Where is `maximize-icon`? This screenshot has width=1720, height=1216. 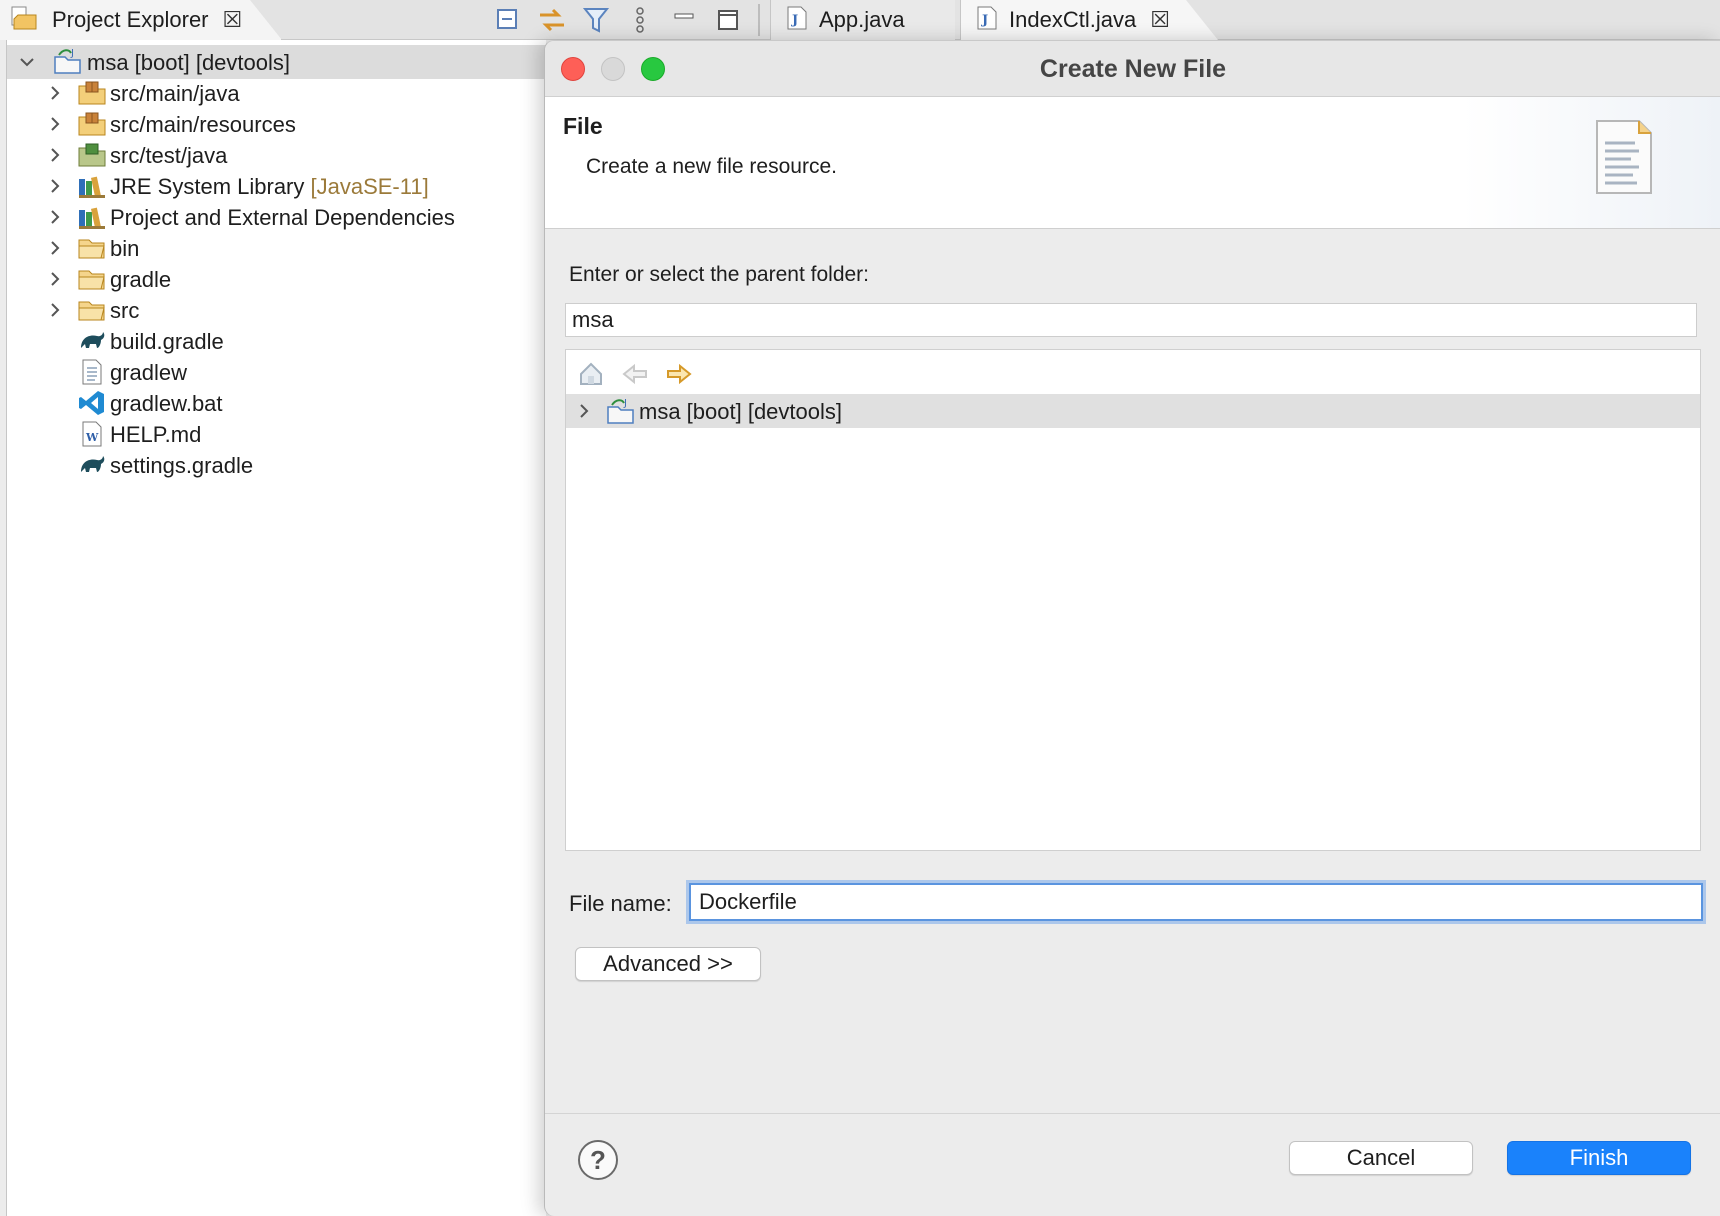 maximize-icon is located at coordinates (728, 20).